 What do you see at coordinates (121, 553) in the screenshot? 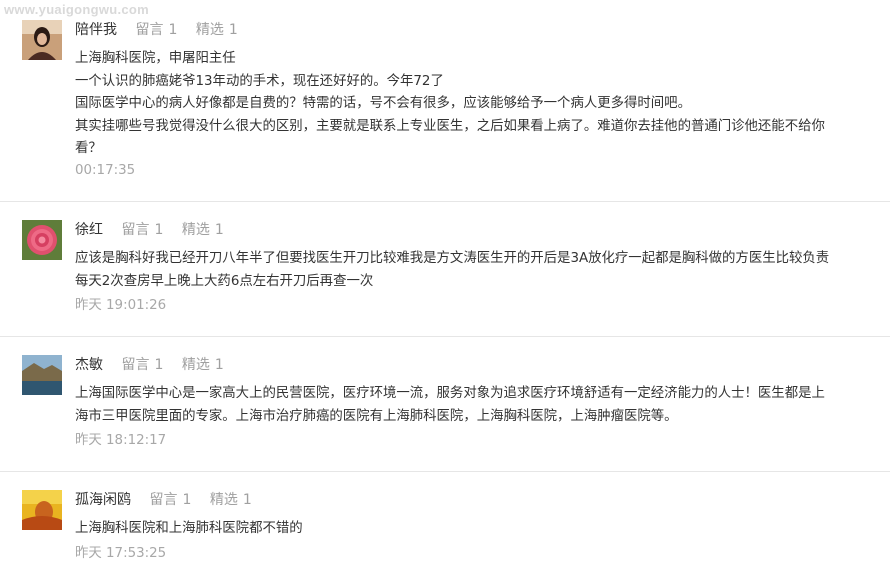
I see `comment-timestamp: 昨天 17:53:25` at bounding box center [121, 553].